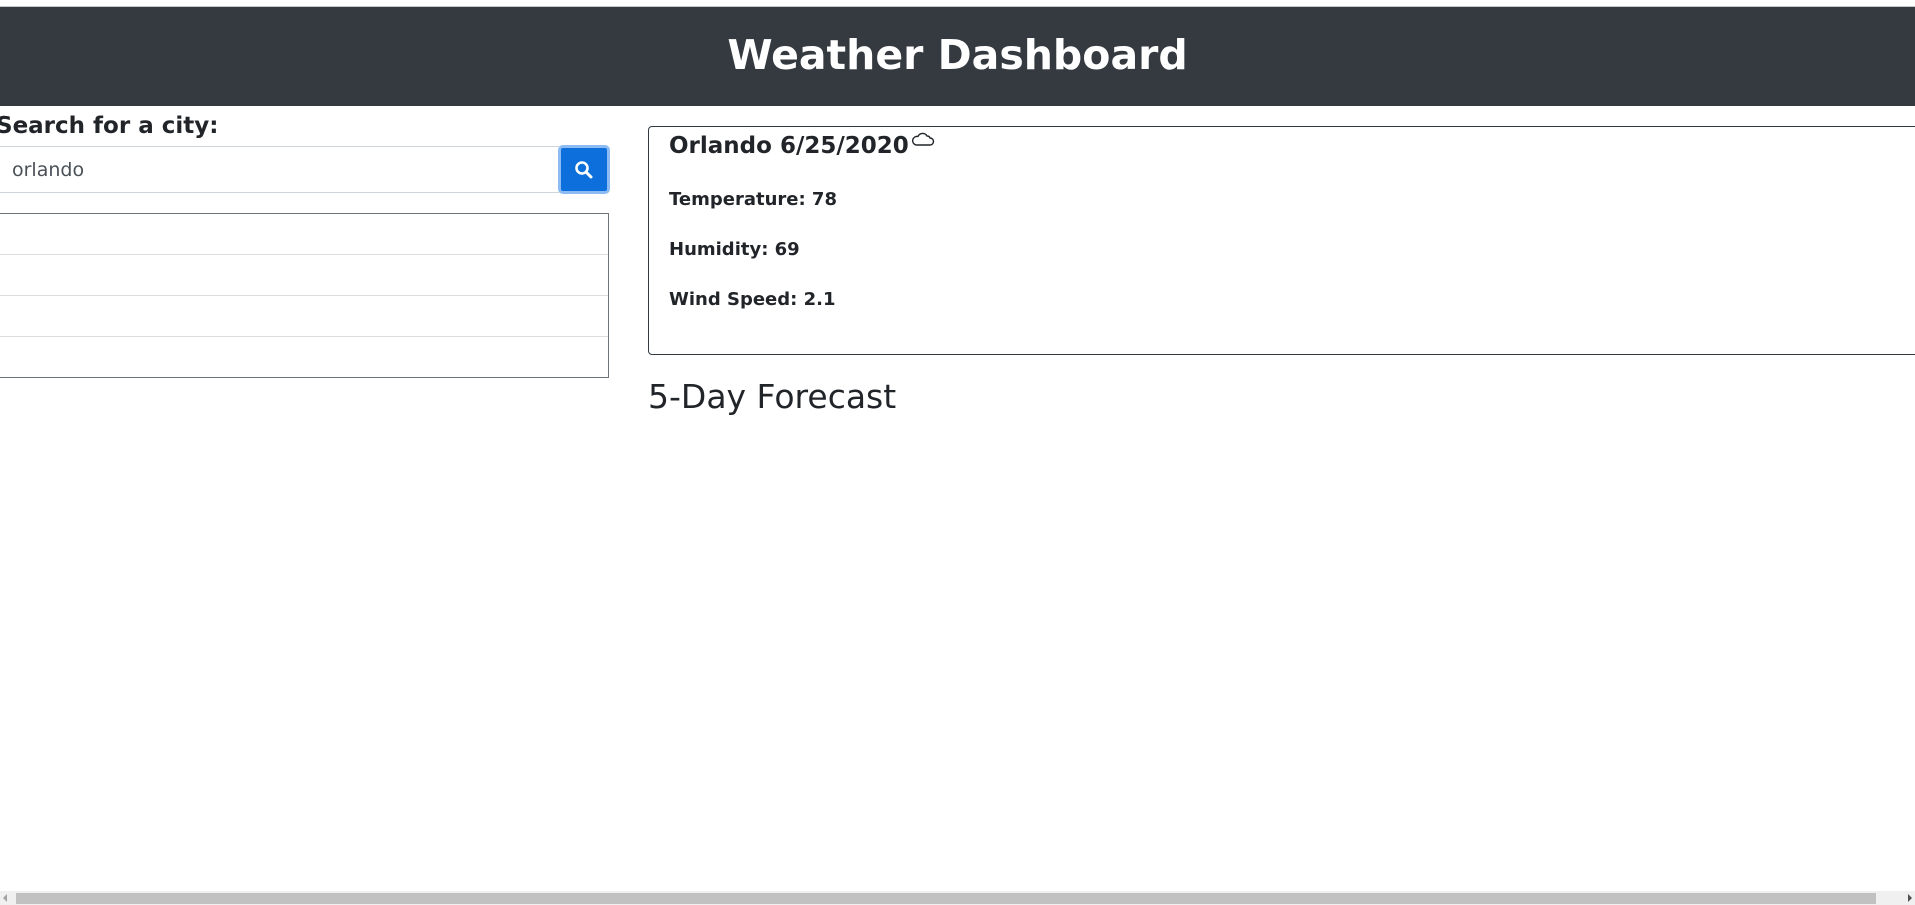 Image resolution: width=1915 pixels, height=905 pixels. I want to click on search-icon, so click(584, 169).